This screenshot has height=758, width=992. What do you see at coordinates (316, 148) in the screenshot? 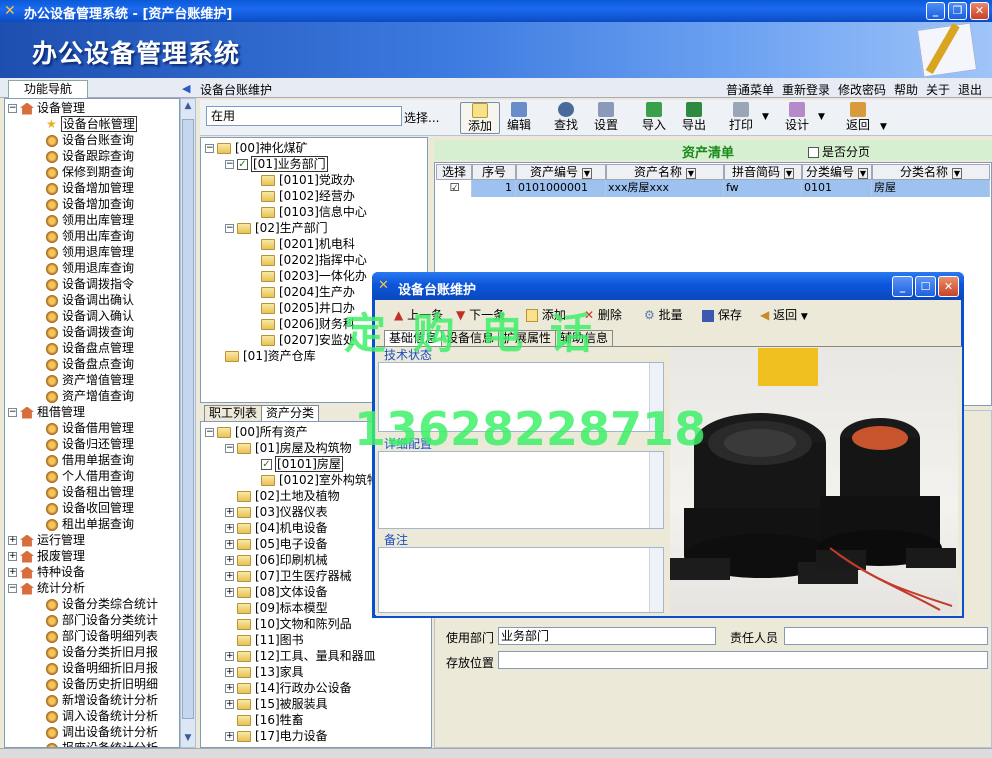
I see `org-tree-root: − [00]神化煤矿` at bounding box center [316, 148].